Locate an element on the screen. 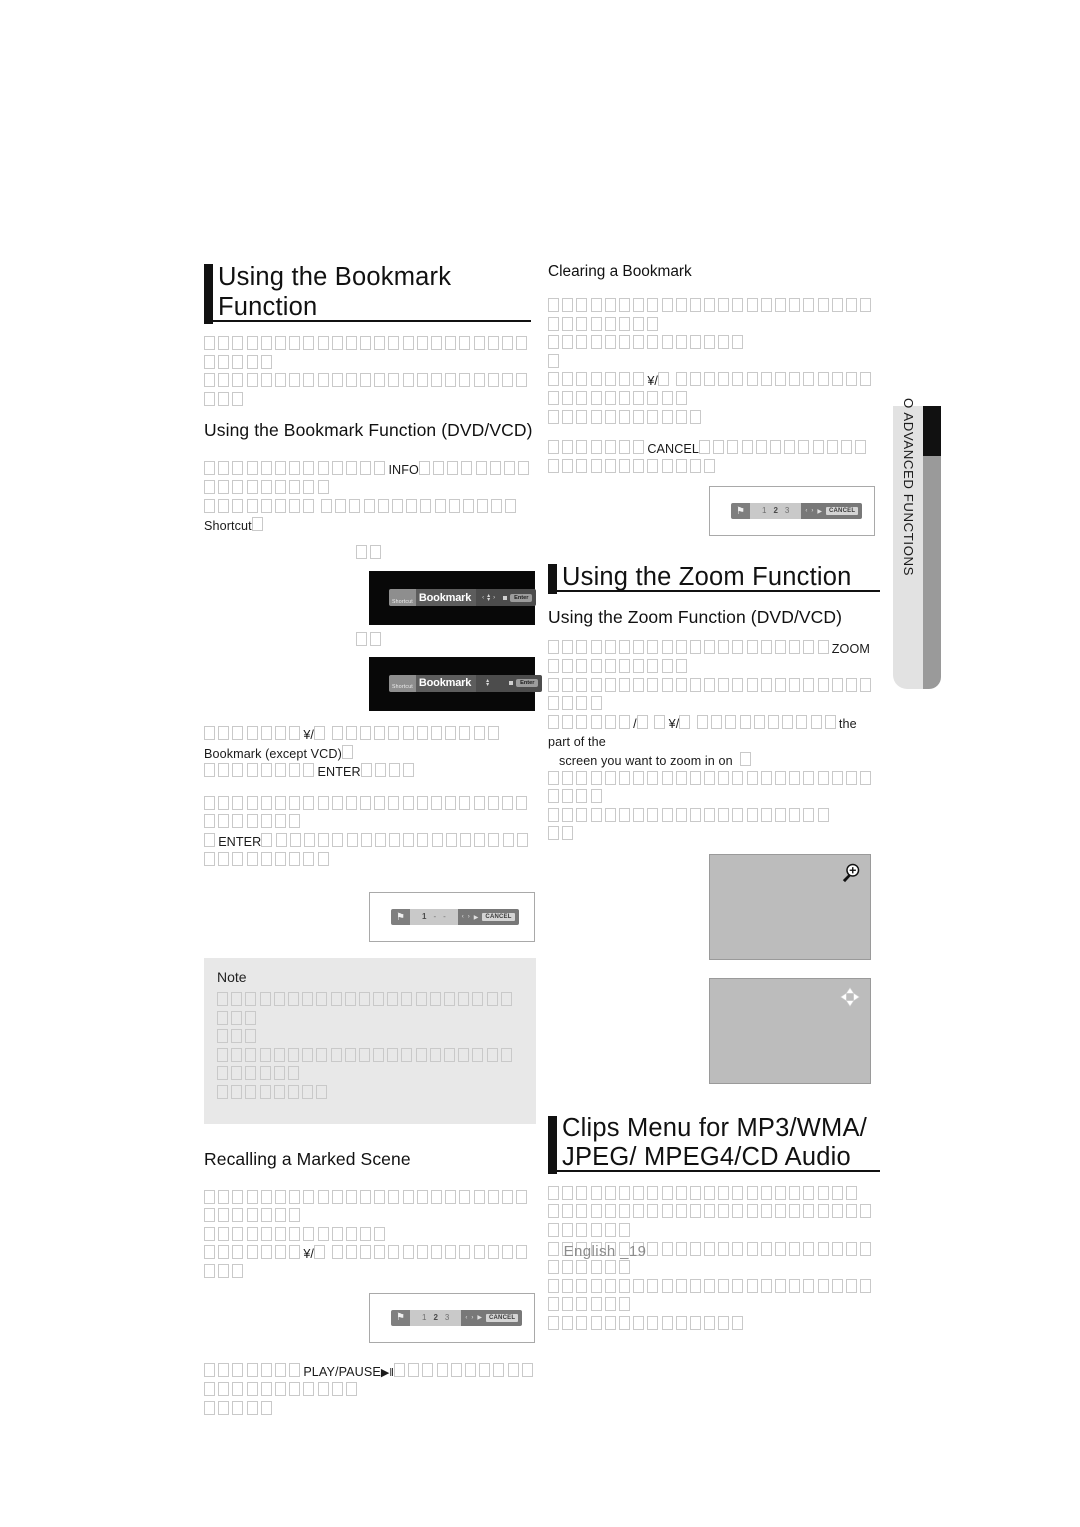 The image size is (1080, 1527). bookmark-number: - is located at coordinates (435, 917).